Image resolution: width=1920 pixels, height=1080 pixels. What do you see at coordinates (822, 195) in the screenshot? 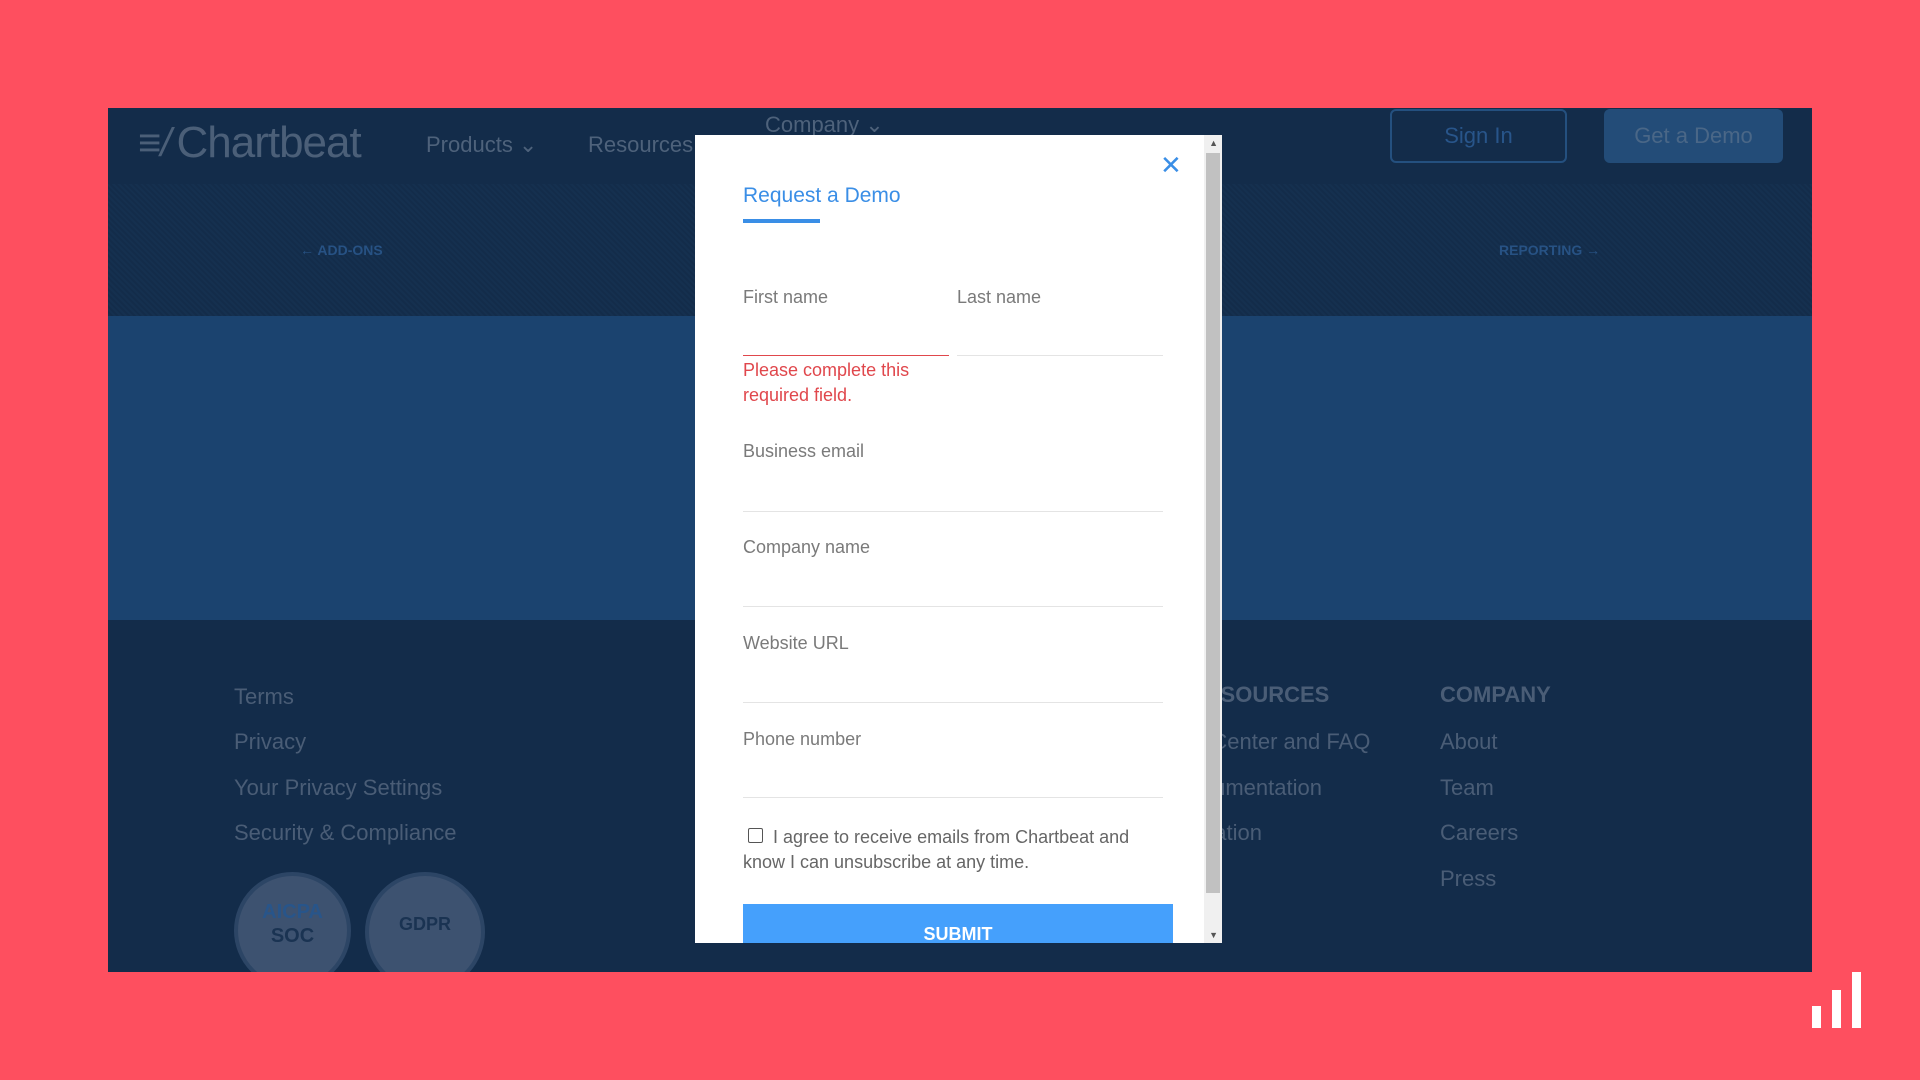
I see `modal-title: Request a Demo` at bounding box center [822, 195].